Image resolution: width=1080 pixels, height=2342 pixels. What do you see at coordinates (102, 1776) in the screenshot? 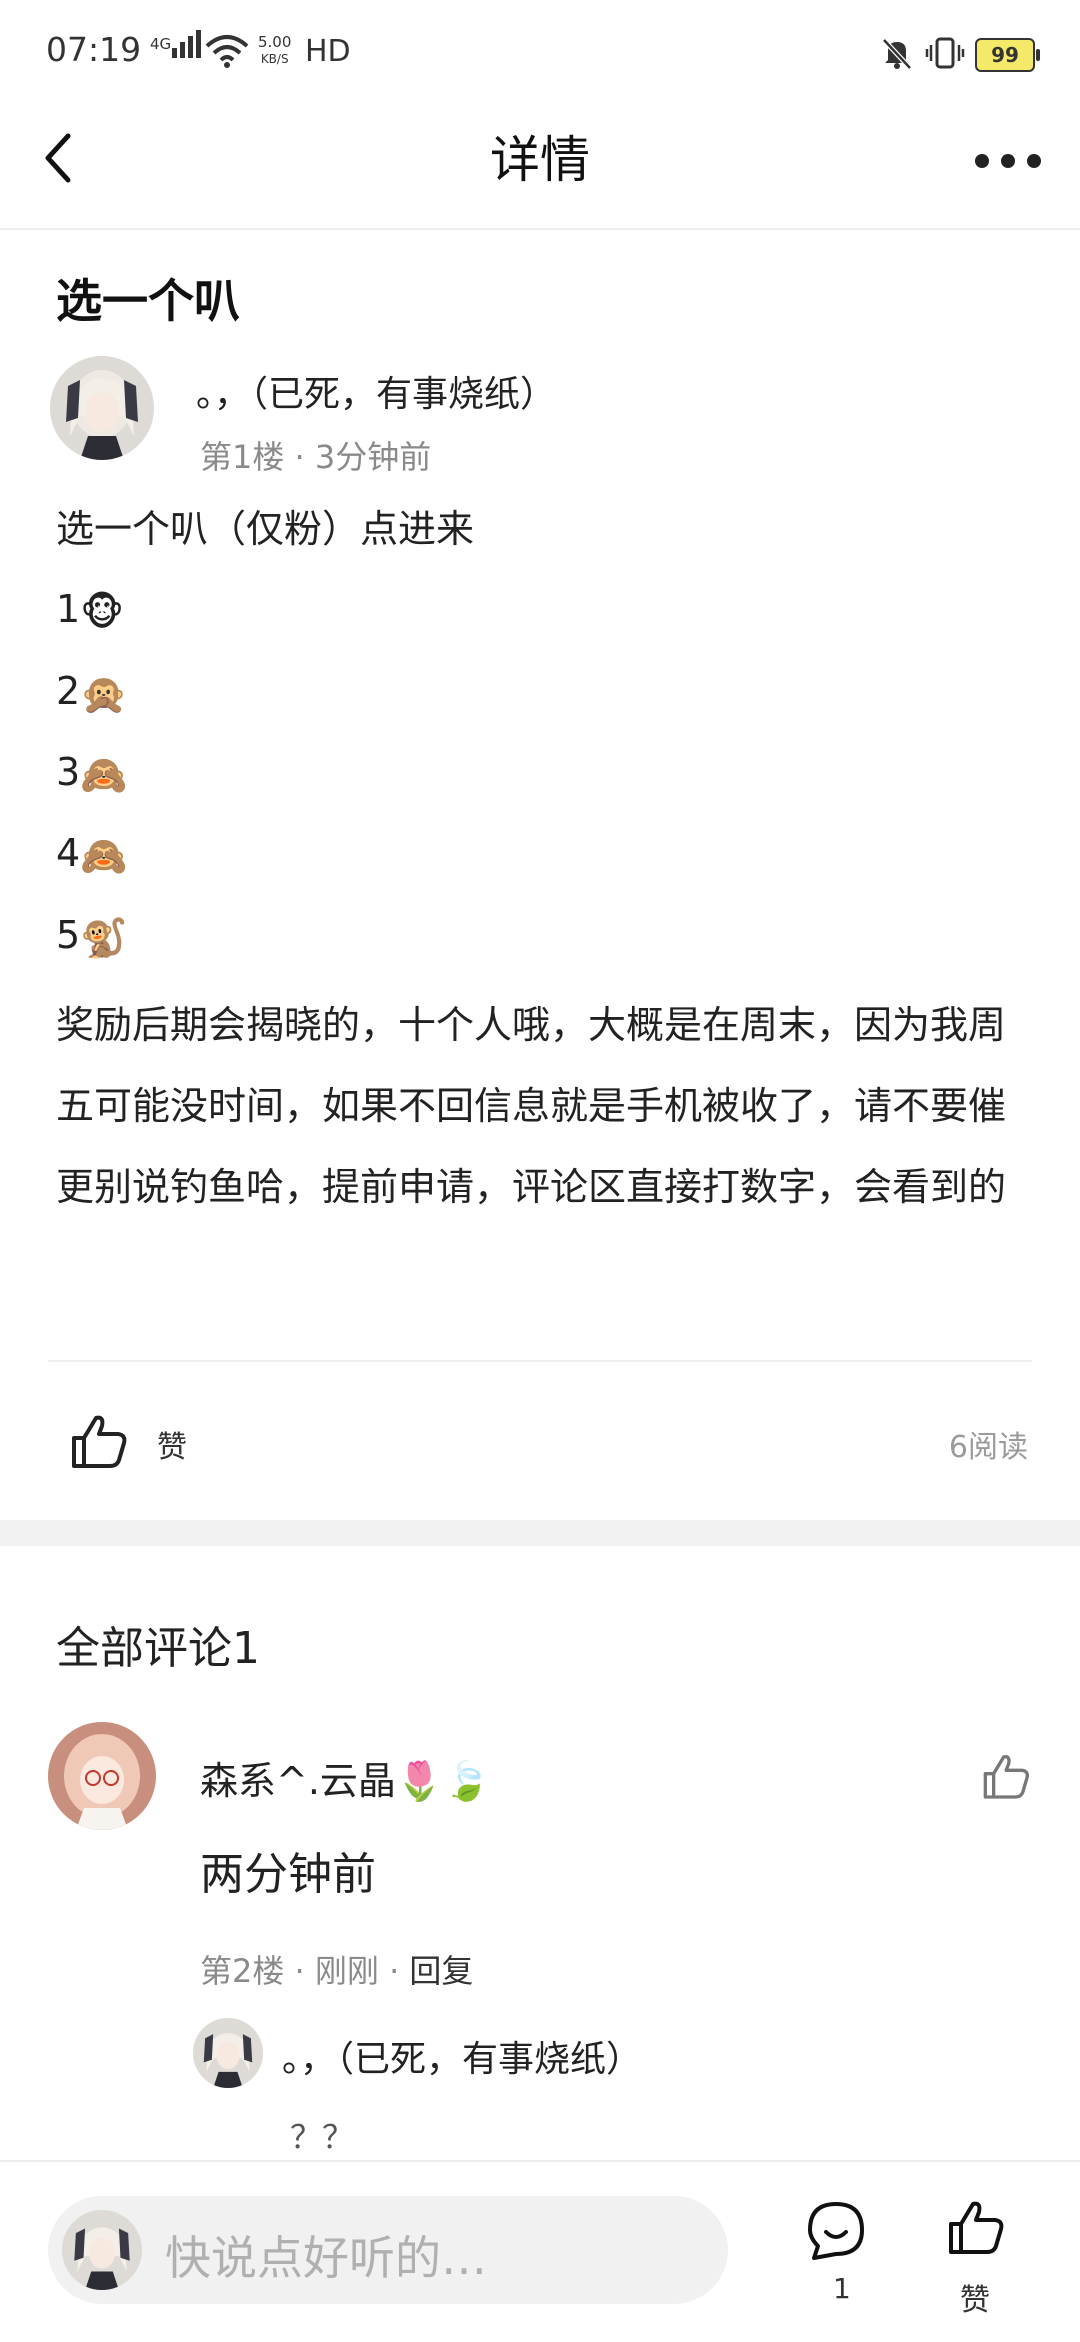
I see `commenter-avatar` at bounding box center [102, 1776].